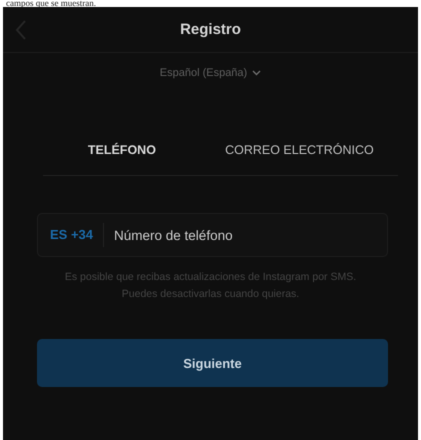 This screenshot has height=440, width=421. Describe the element at coordinates (257, 73) in the screenshot. I see `chevron-down-icon` at that location.